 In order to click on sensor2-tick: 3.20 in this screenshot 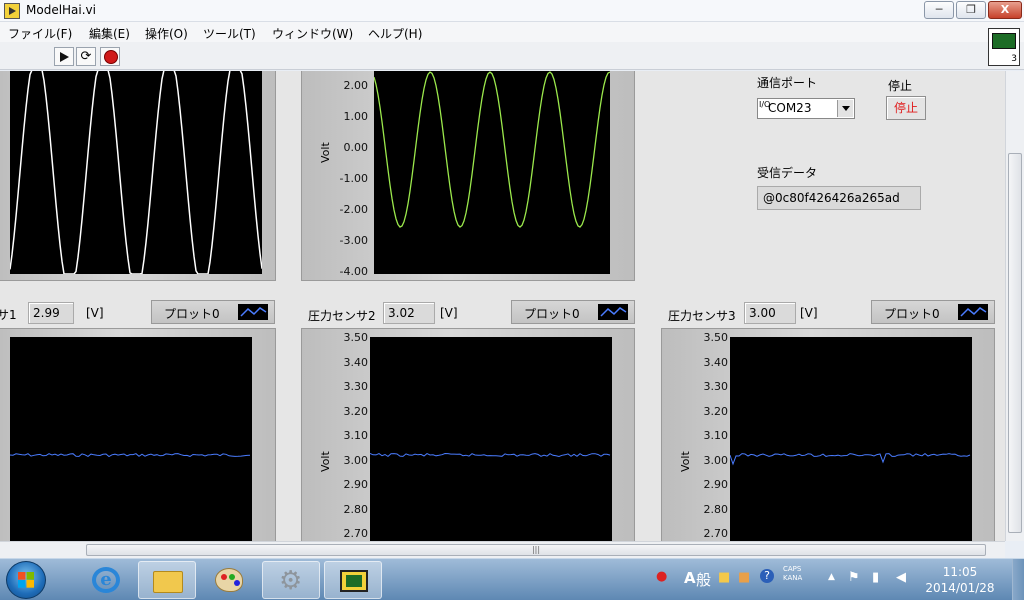, I will do `click(356, 411)`.